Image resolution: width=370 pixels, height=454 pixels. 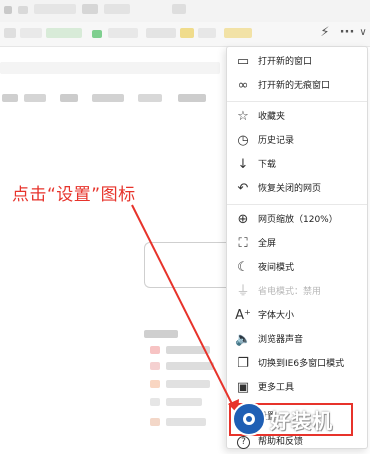 I want to click on incognito-icon: ∞, so click(x=243, y=85).